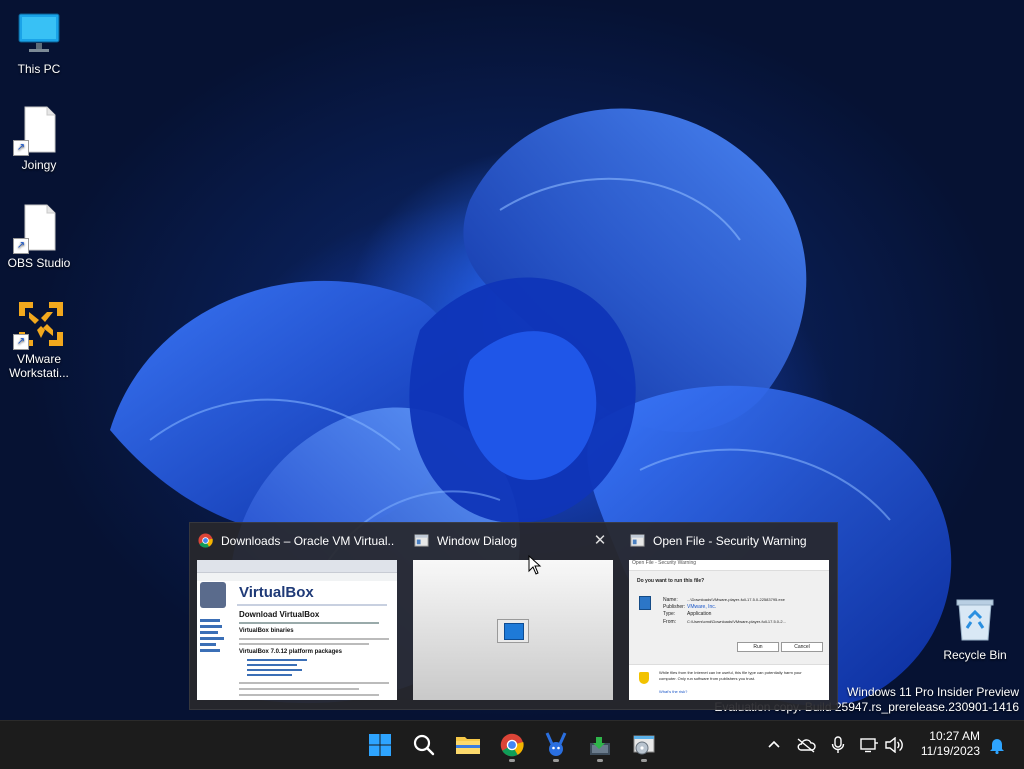 The height and width of the screenshot is (769, 1024). I want to click on security-dialog-titlebar: Open File - Security Warning, so click(729, 565).